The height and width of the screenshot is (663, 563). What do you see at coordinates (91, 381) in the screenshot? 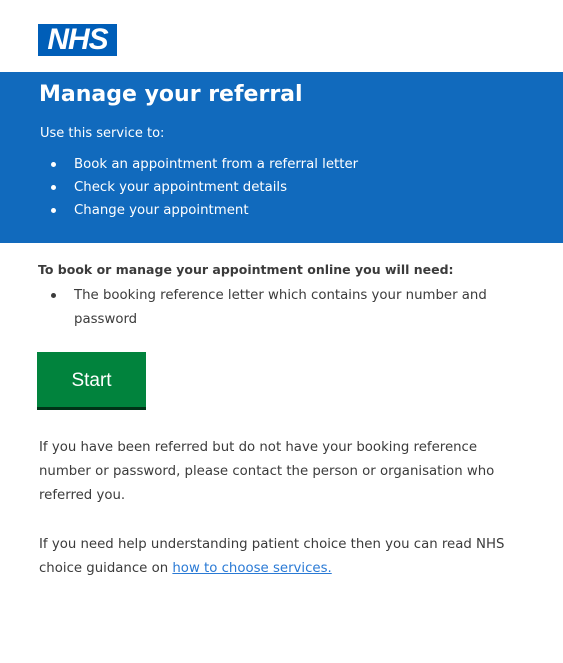
I see `start-button: Start` at bounding box center [91, 381].